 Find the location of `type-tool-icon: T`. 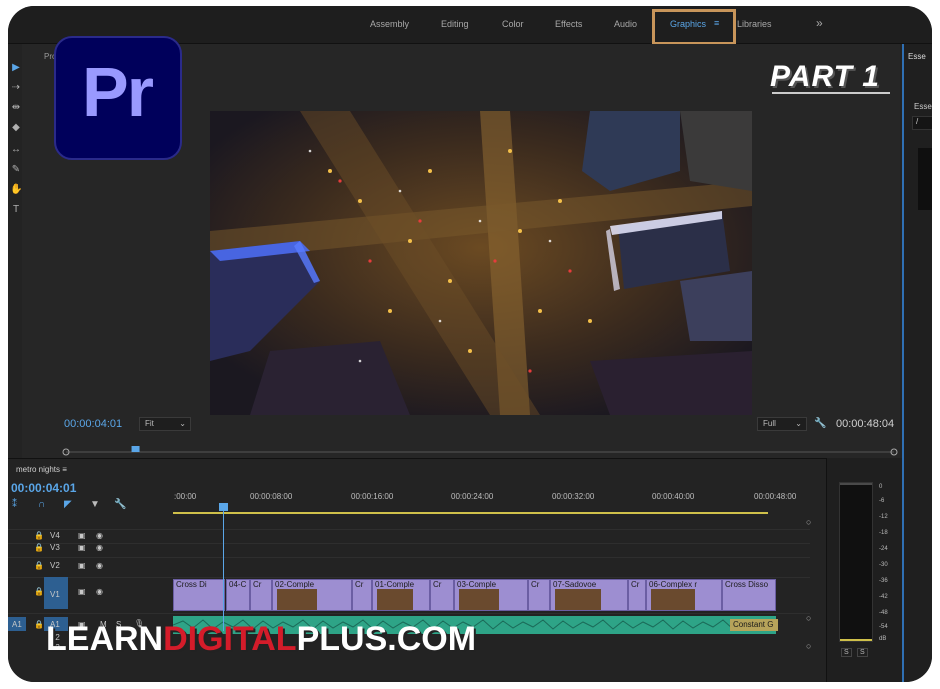

type-tool-icon: T is located at coordinates (16, 210).